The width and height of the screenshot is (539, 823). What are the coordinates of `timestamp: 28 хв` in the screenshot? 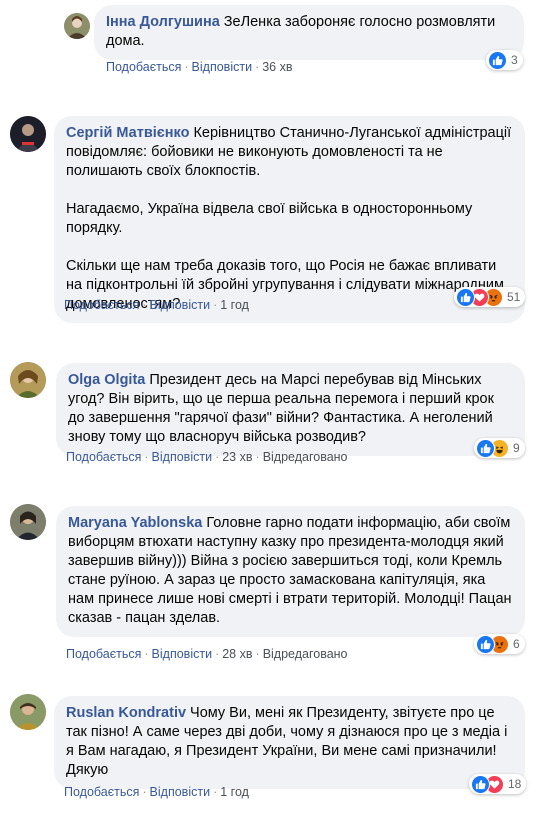 It's located at (237, 654).